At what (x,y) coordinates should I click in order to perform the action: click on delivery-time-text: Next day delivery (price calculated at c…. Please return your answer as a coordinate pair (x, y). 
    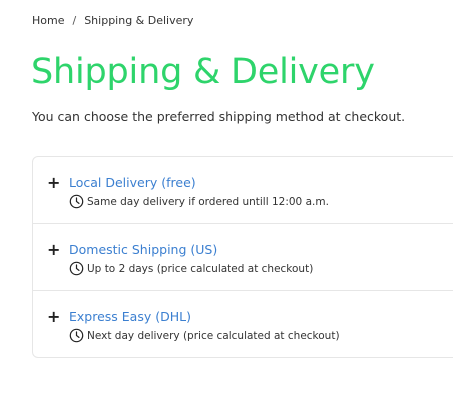
    Looking at the image, I should click on (213, 335).